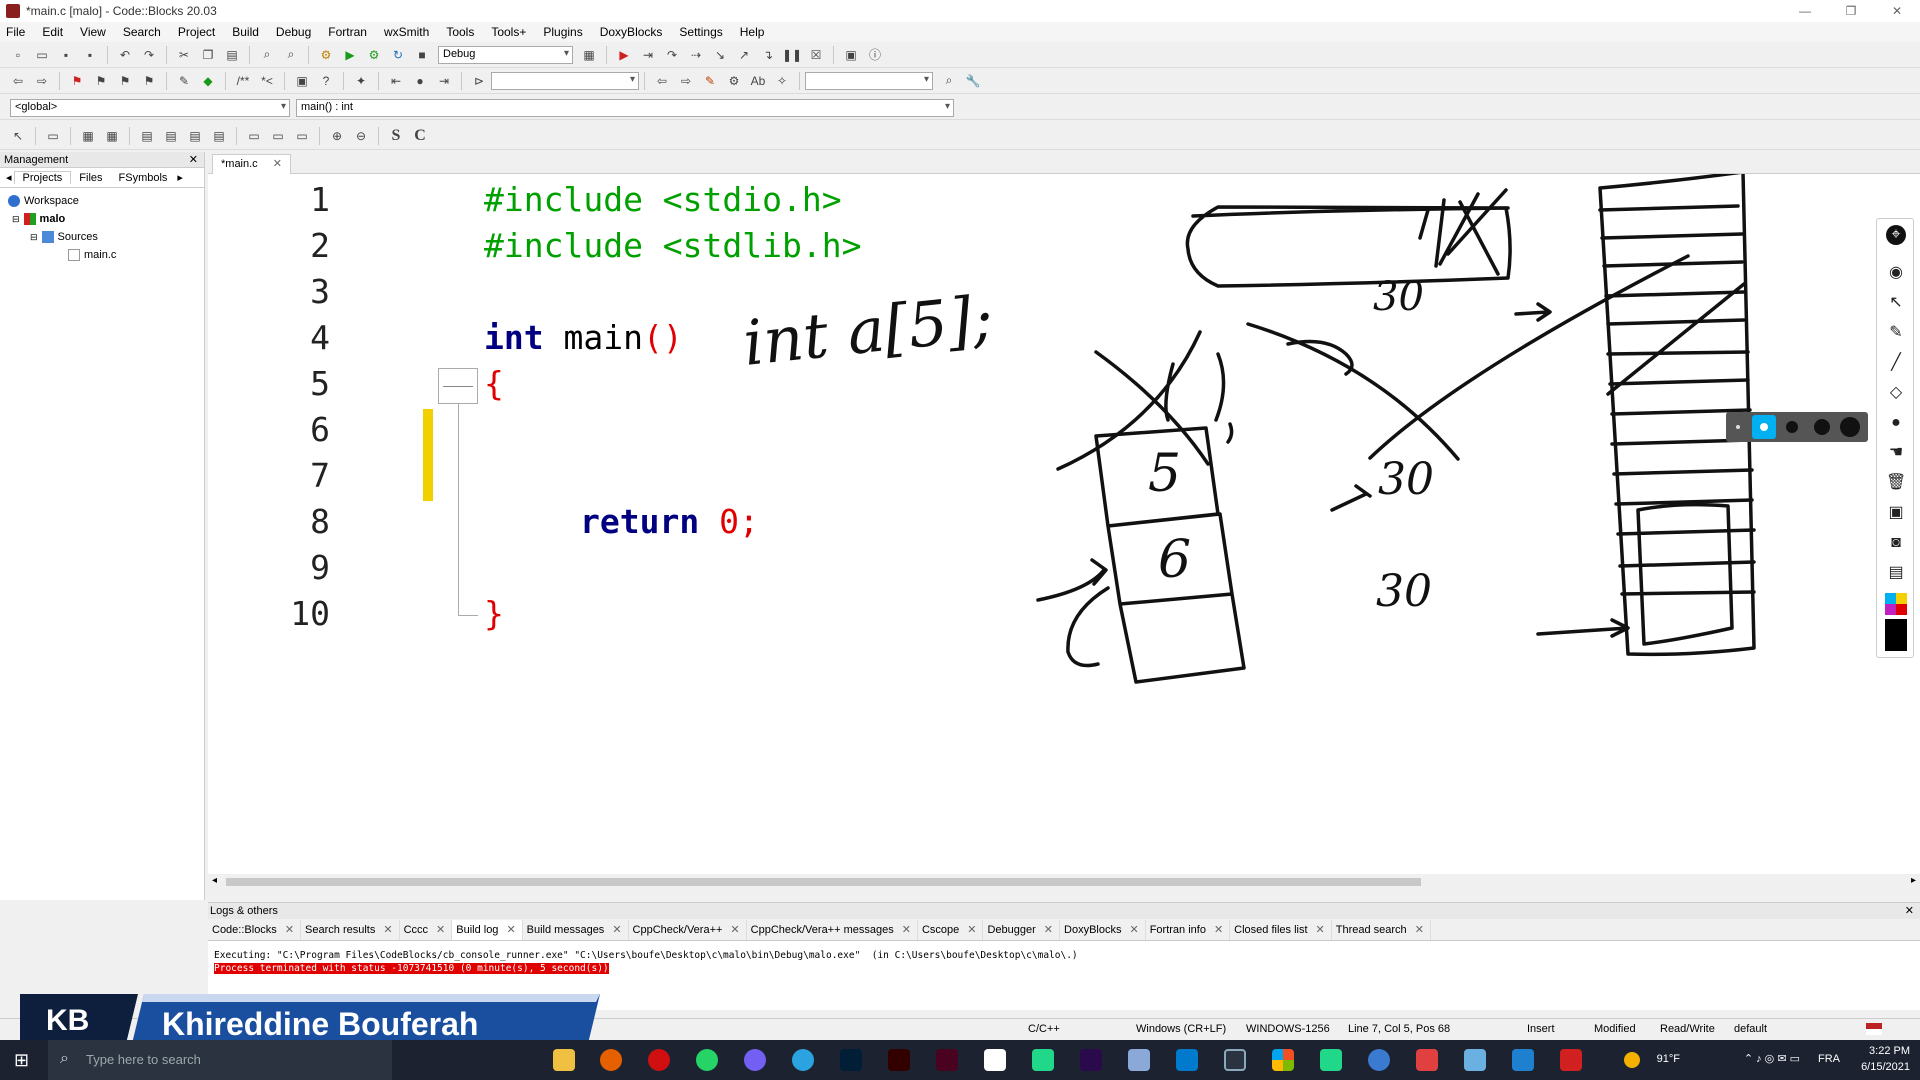  Describe the element at coordinates (672, 55) in the screenshot. I see `next-line-icon: ↷` at that location.